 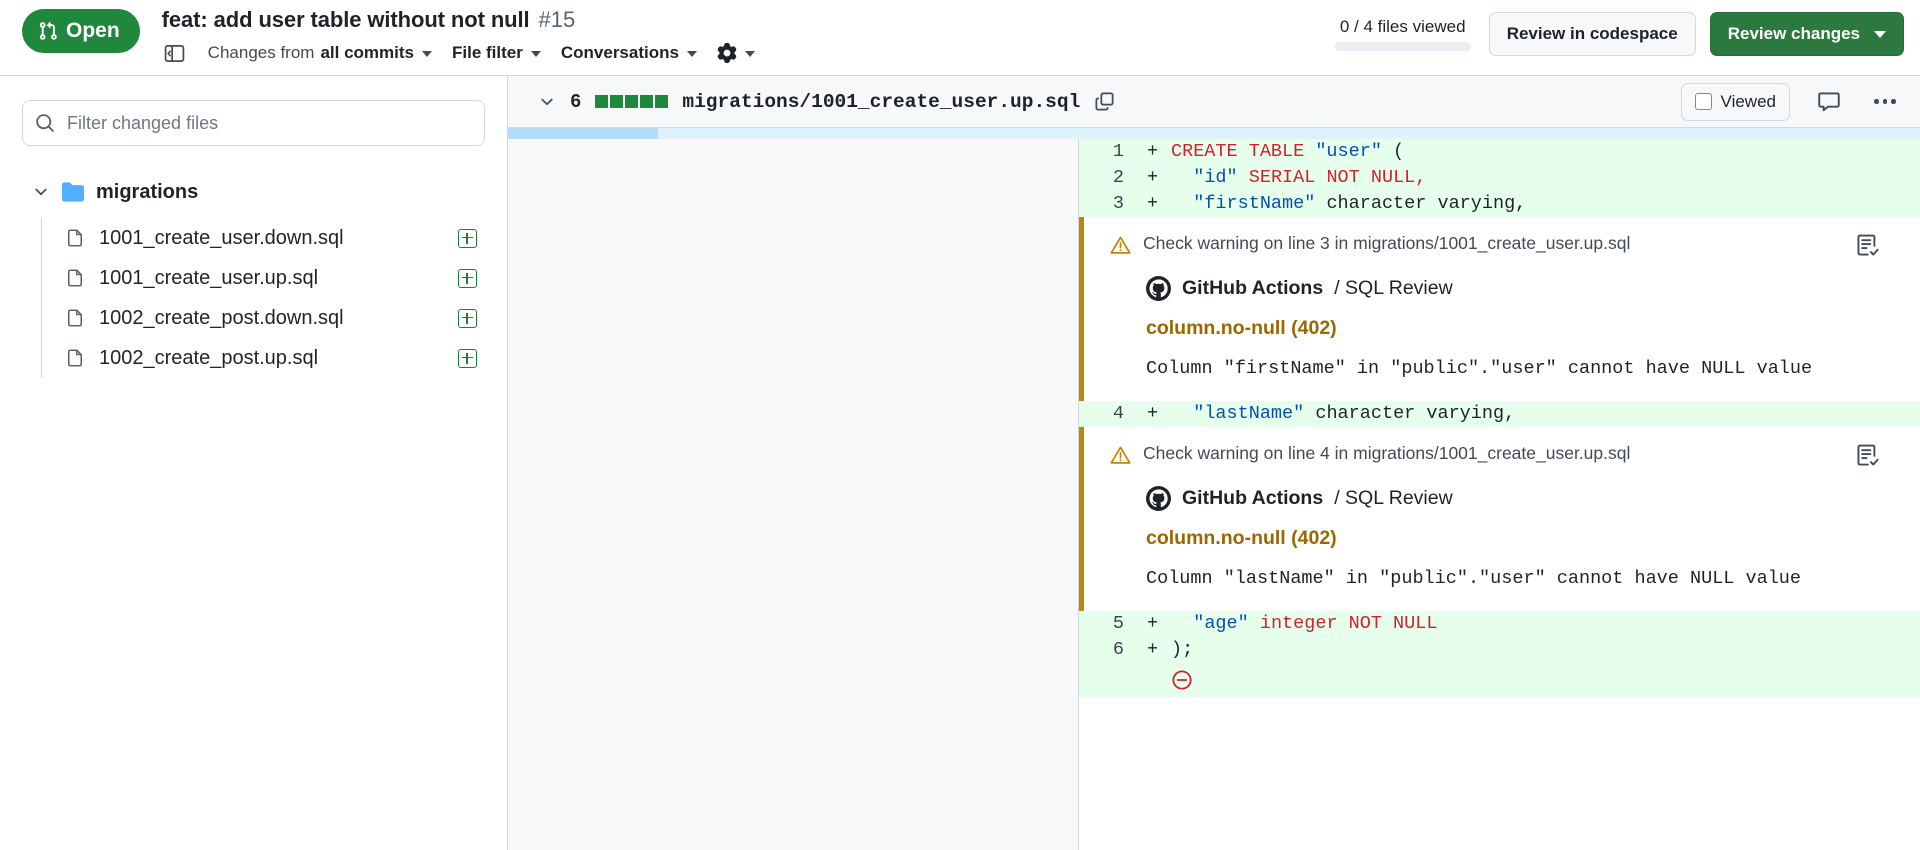 What do you see at coordinates (1499, 680) in the screenshot?
I see `diff-collapse-row` at bounding box center [1499, 680].